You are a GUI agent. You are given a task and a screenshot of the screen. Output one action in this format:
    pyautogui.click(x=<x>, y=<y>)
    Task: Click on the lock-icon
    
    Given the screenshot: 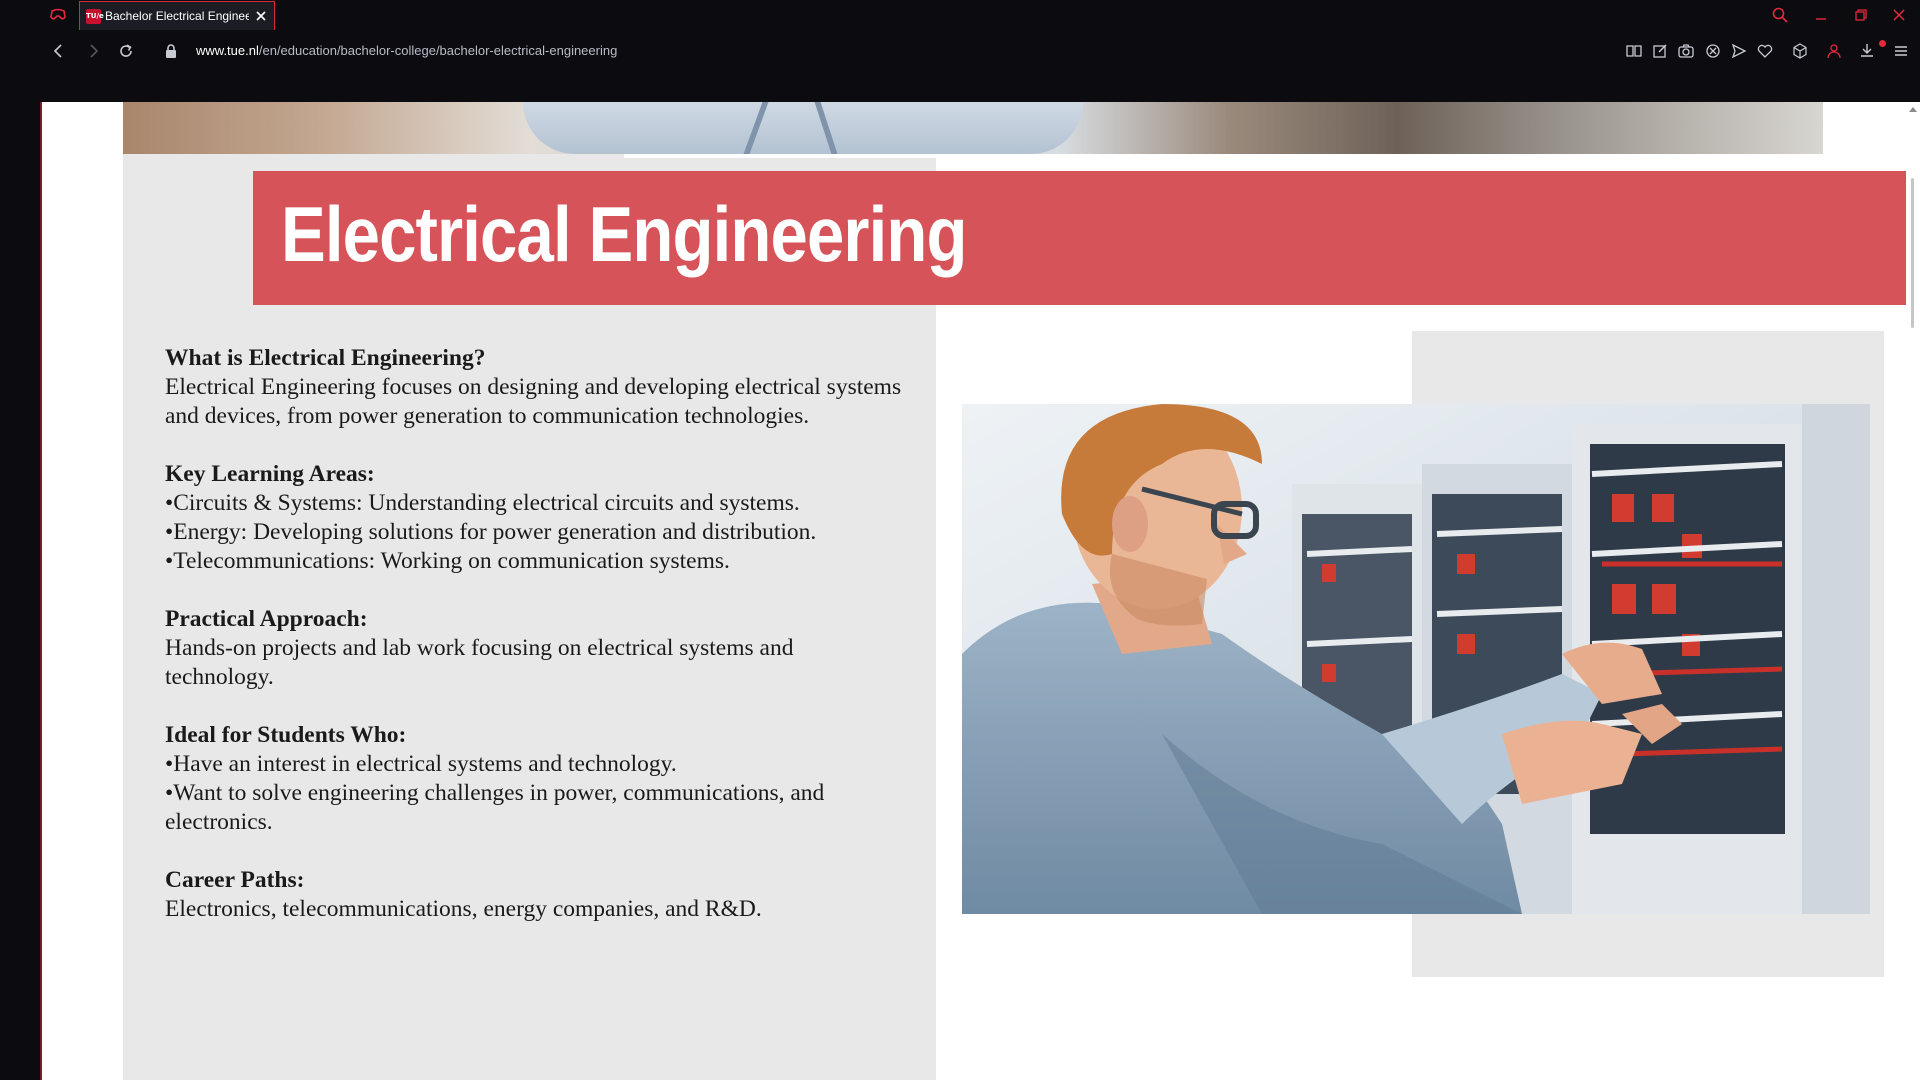 What is the action you would take?
    pyautogui.click(x=171, y=51)
    